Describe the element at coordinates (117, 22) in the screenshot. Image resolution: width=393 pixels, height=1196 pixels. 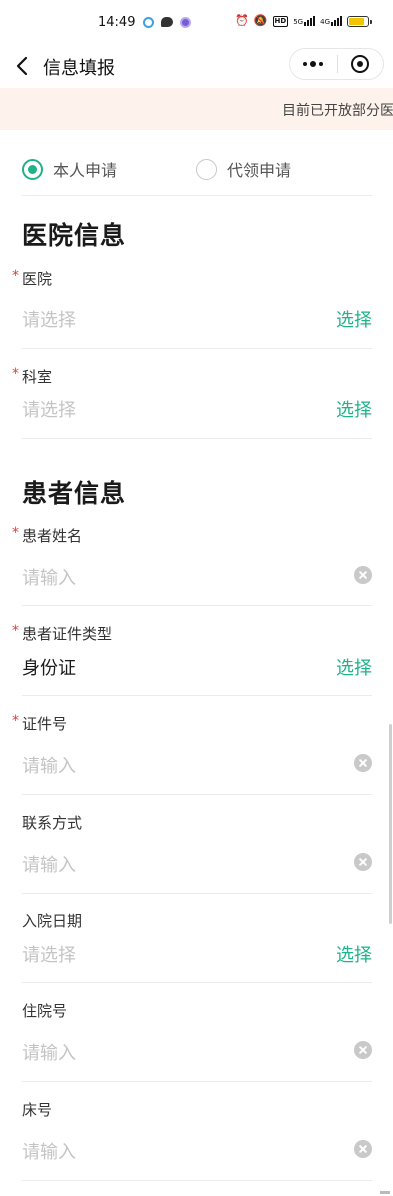
I see `status-time: 14:49` at that location.